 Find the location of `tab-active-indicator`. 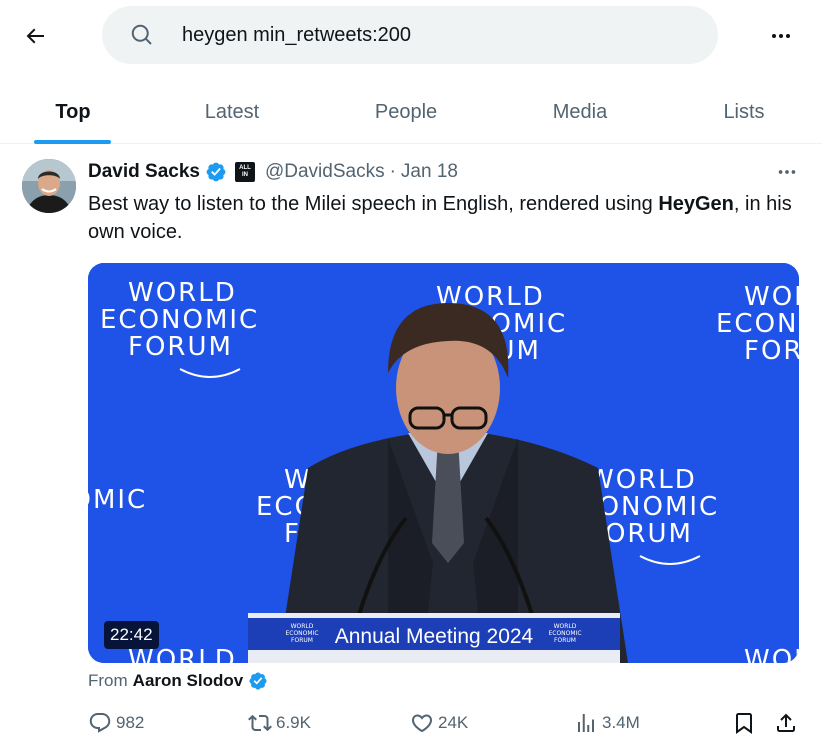

tab-active-indicator is located at coordinates (72, 142).